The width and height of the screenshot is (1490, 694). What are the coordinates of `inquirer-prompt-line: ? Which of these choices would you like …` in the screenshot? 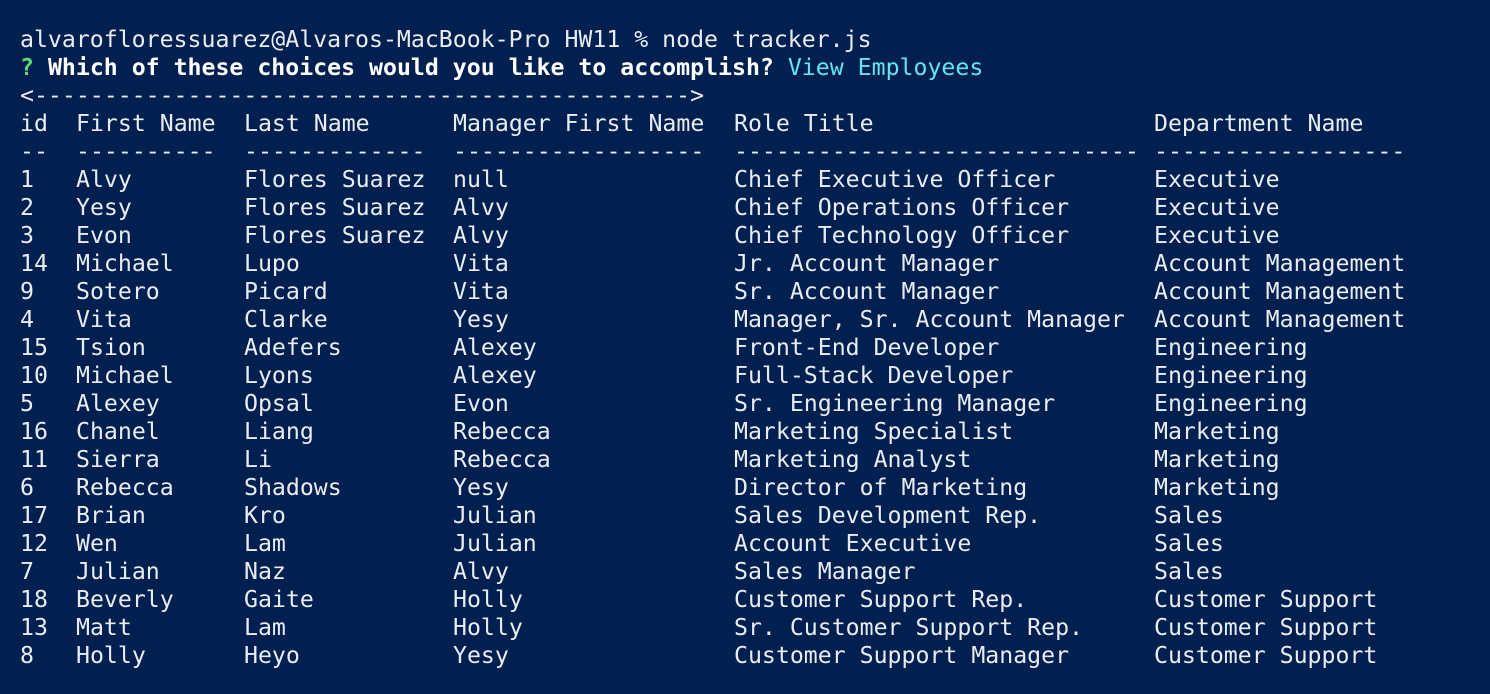 It's located at (755, 68).